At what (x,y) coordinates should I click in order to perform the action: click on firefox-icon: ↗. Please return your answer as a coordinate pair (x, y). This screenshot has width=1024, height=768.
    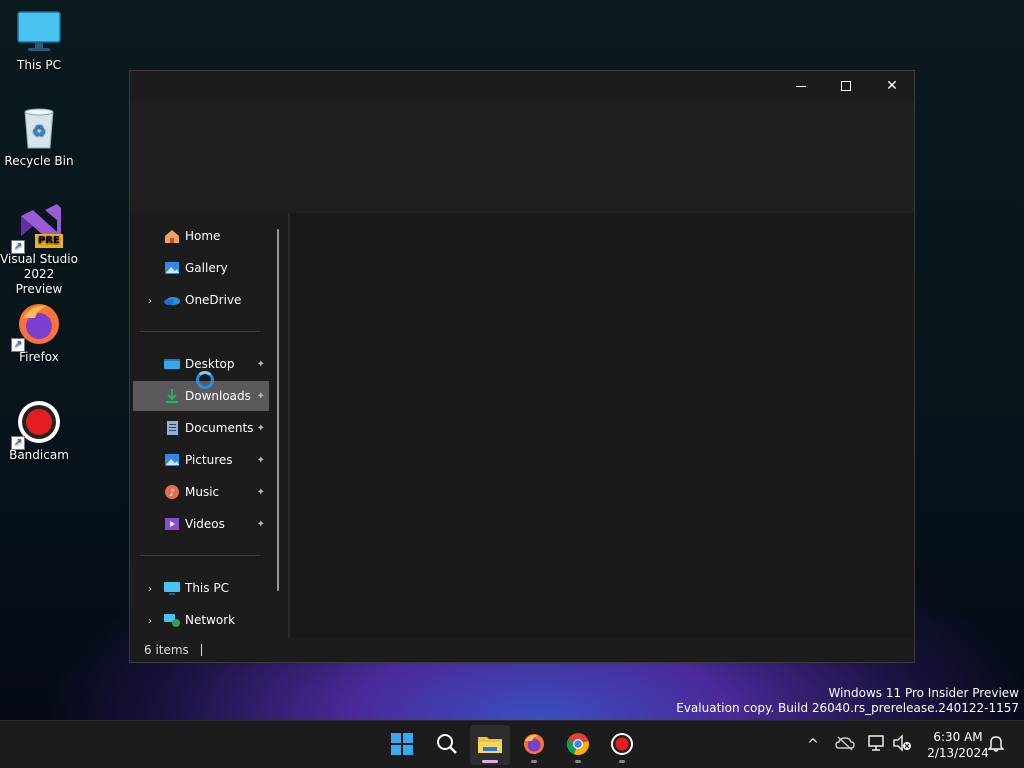
    Looking at the image, I should click on (37, 326).